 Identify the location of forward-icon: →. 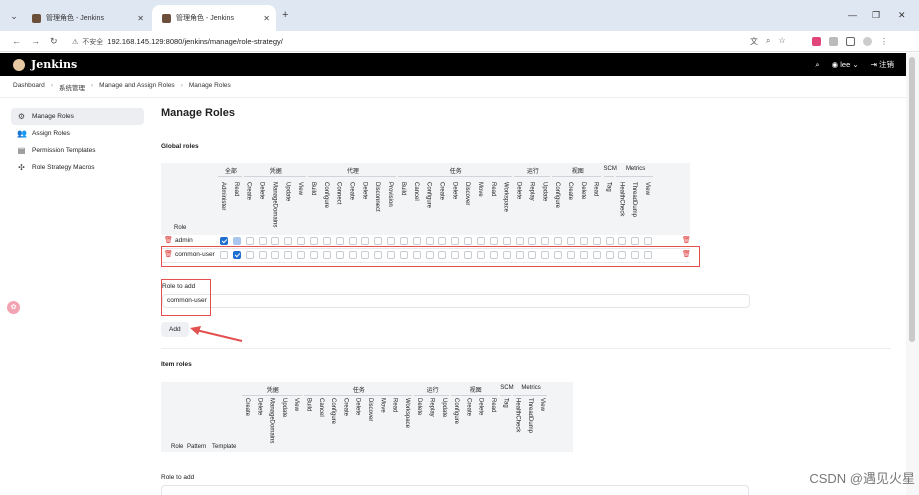
(35, 41).